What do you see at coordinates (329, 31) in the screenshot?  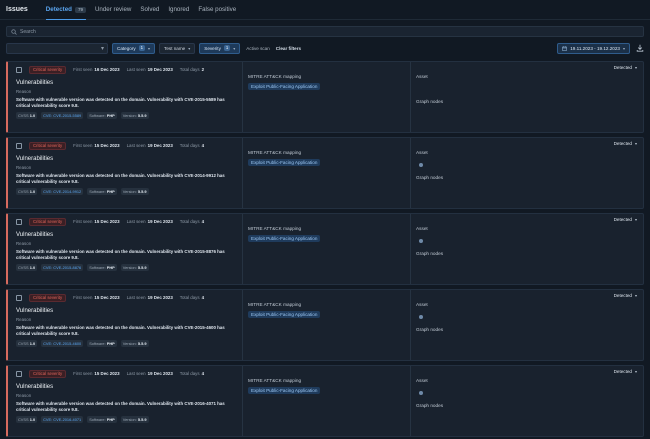 I see `search-input` at bounding box center [329, 31].